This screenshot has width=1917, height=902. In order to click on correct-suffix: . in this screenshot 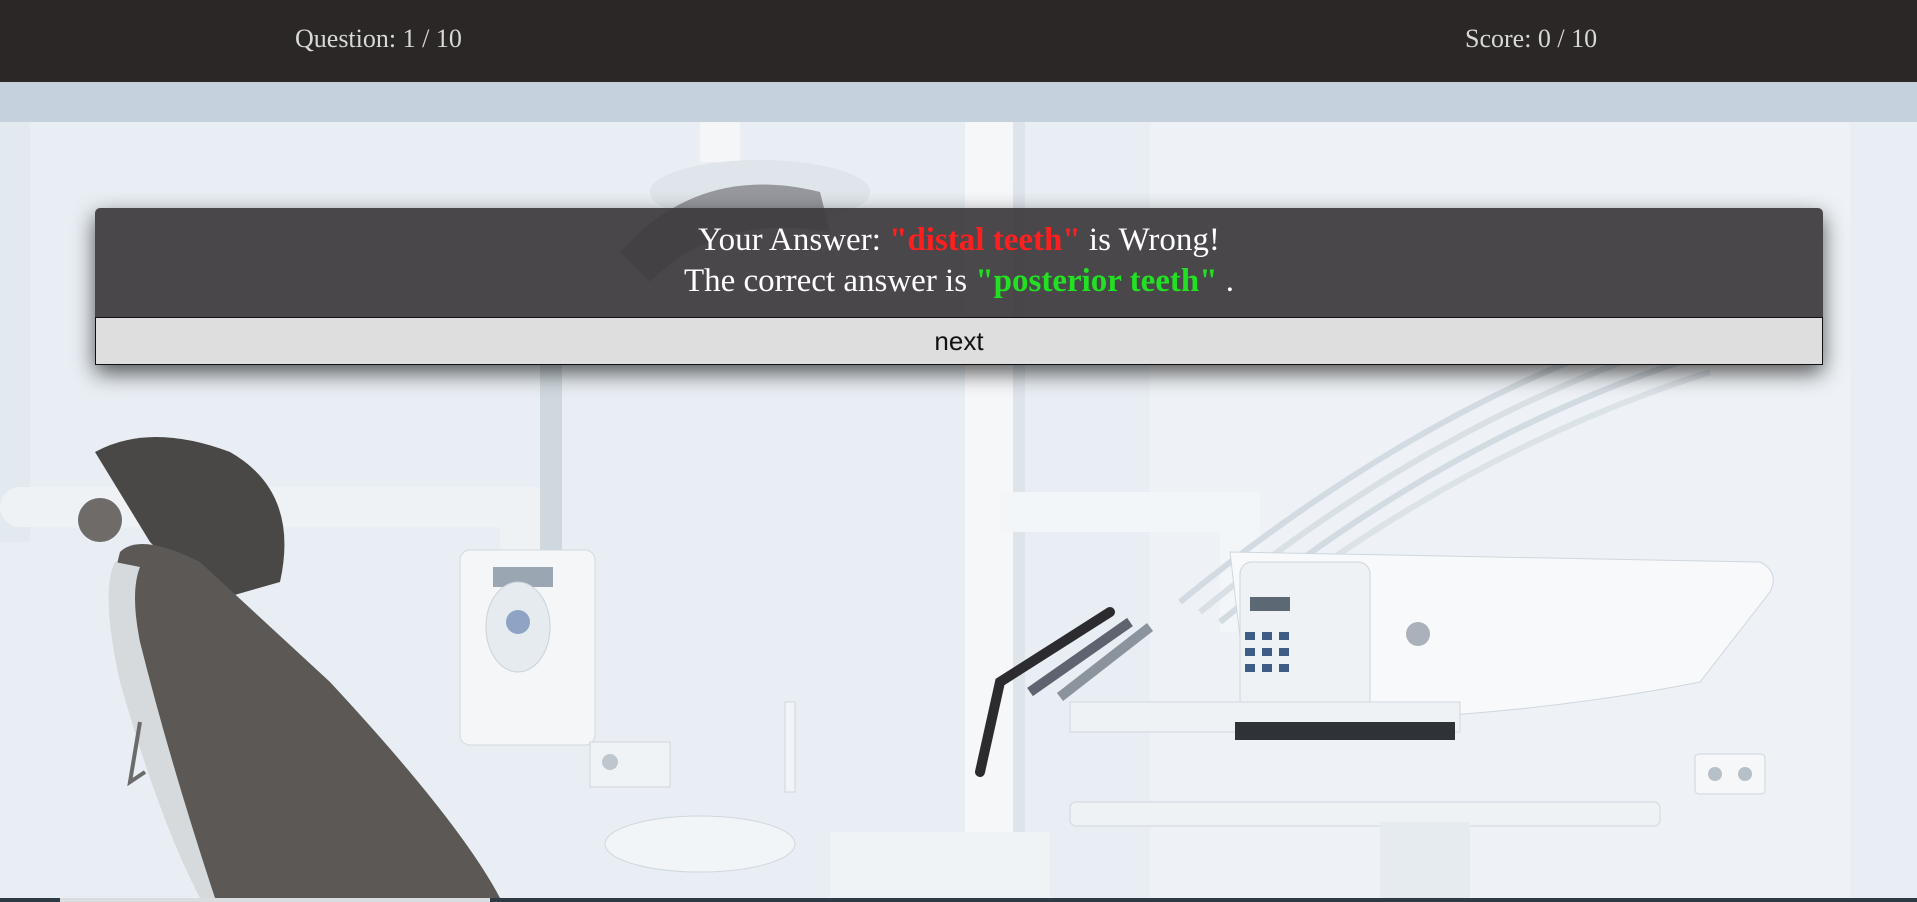, I will do `click(1226, 281)`.